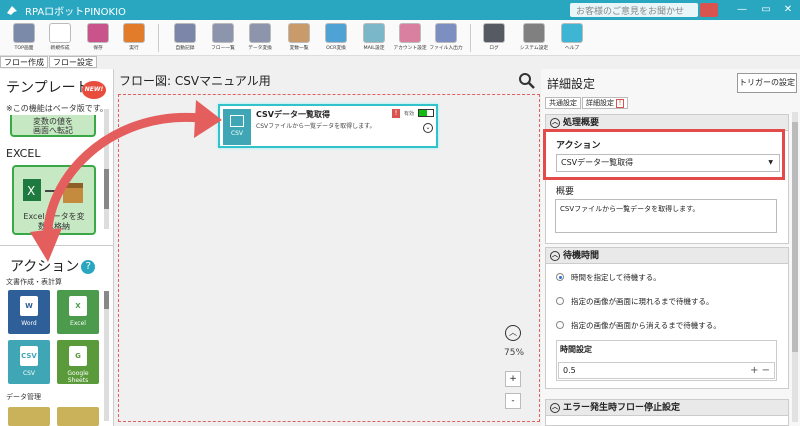  Describe the element at coordinates (581, 256) in the screenshot. I see `section-wait-title: 待機時間` at that location.